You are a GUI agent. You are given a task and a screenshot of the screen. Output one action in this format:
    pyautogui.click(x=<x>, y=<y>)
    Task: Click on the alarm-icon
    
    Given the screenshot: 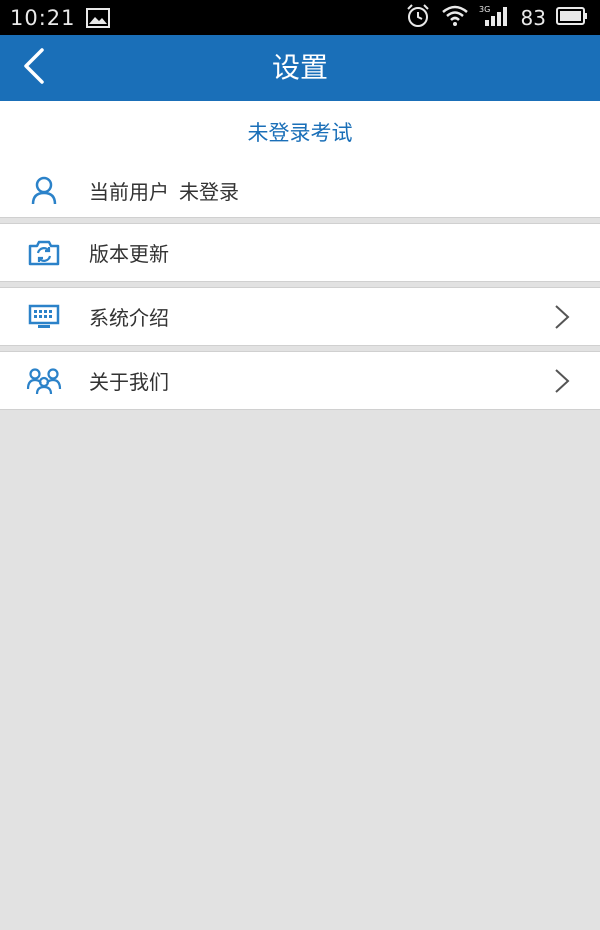 What is the action you would take?
    pyautogui.click(x=418, y=18)
    